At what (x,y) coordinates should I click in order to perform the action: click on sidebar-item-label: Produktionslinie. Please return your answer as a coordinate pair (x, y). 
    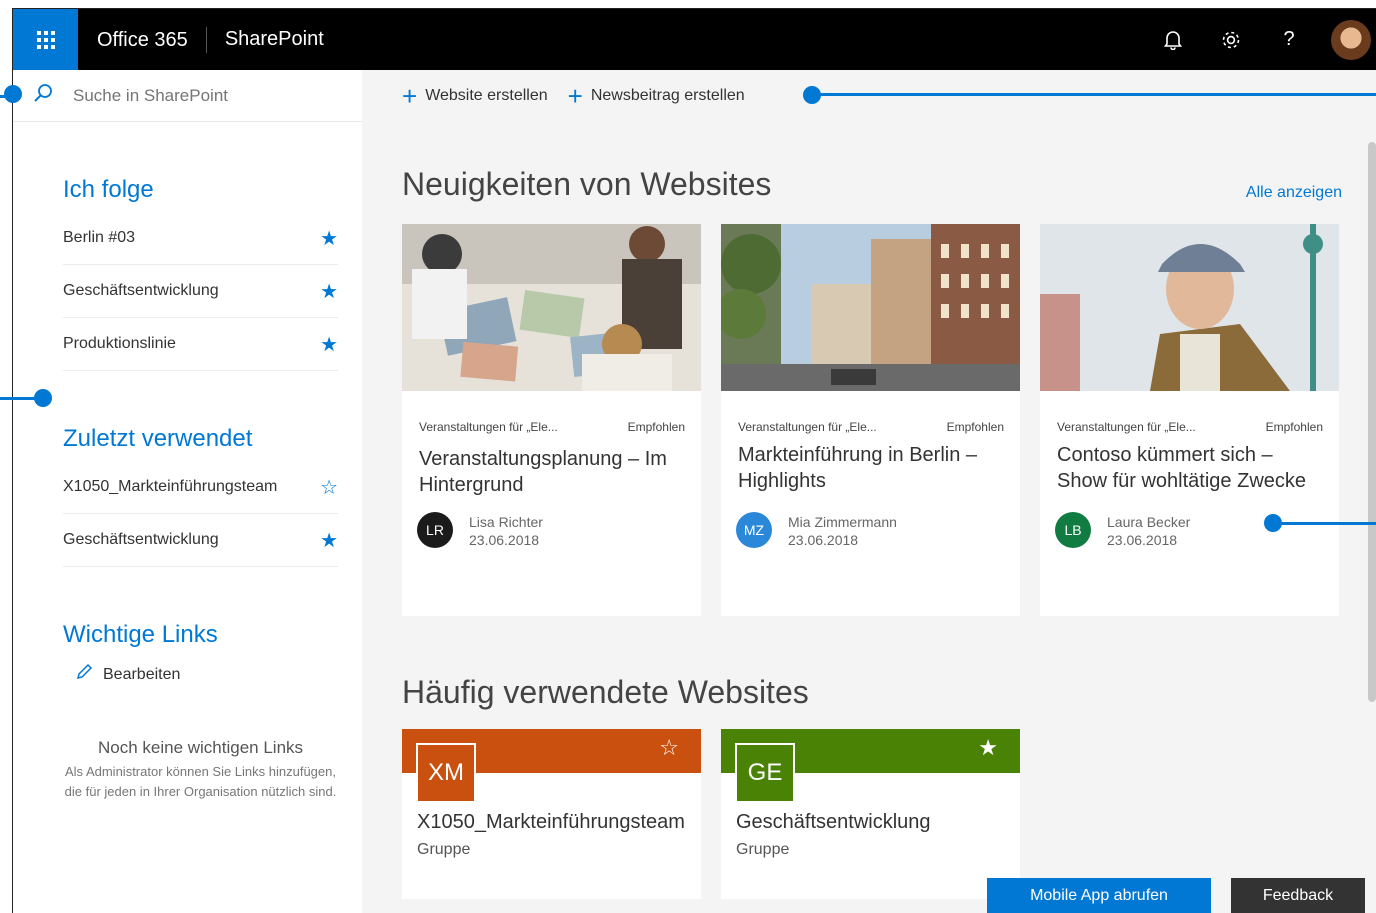
    Looking at the image, I should click on (119, 343).